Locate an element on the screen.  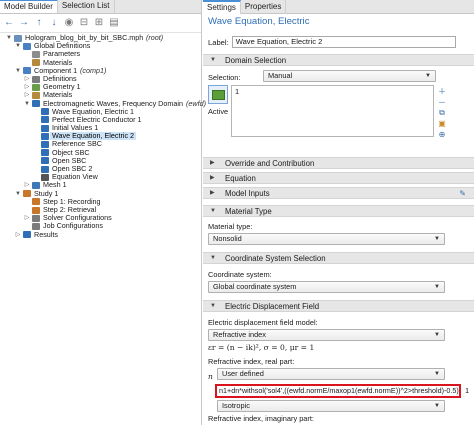
section-coordinate-system: ▼ Coordinate System Selection is located at coordinates (338, 258).